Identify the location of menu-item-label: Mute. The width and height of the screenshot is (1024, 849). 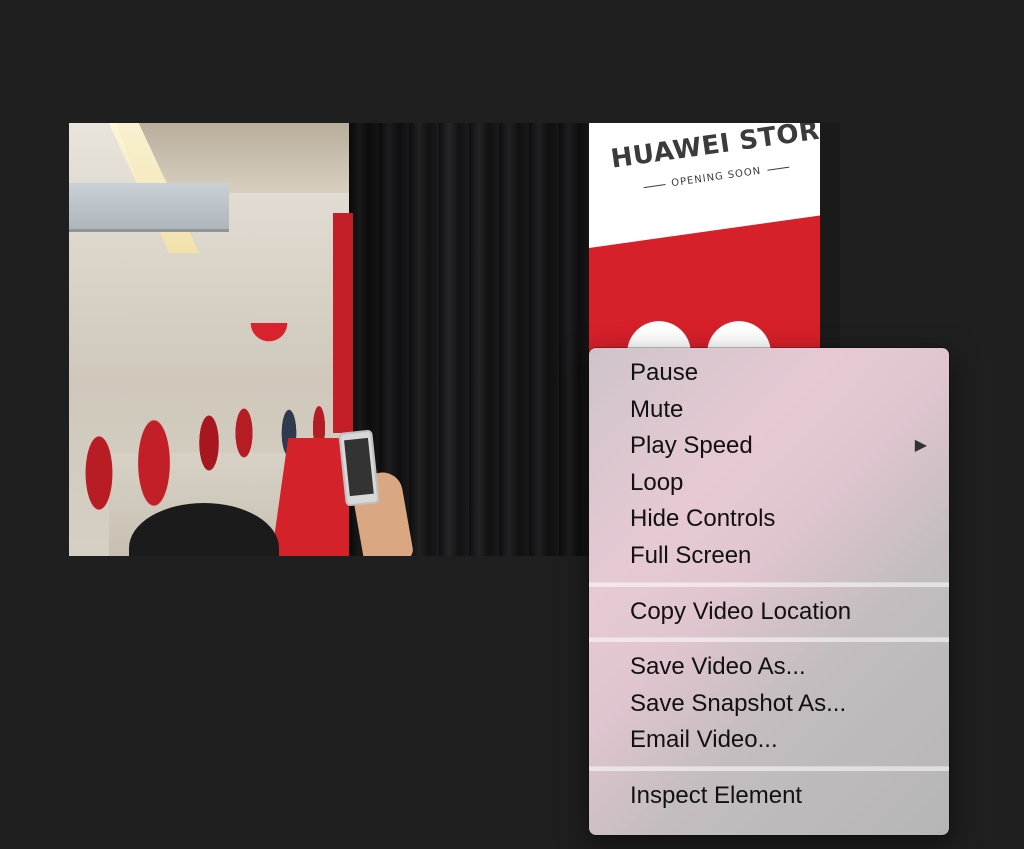
(657, 409).